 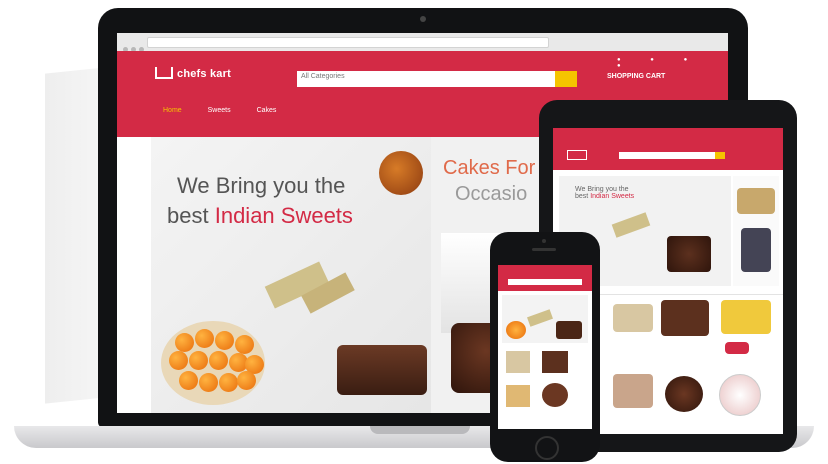 I want to click on main-nav: Home Sweets Cakes, so click(x=231, y=110).